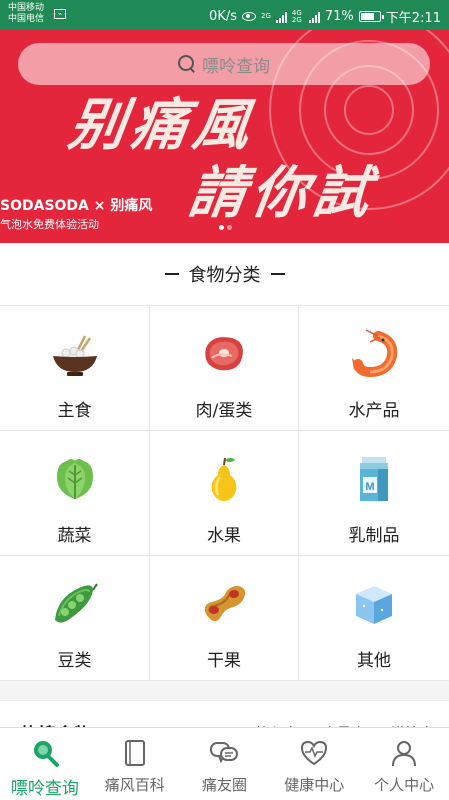  I want to click on pear-icon, so click(224, 479).